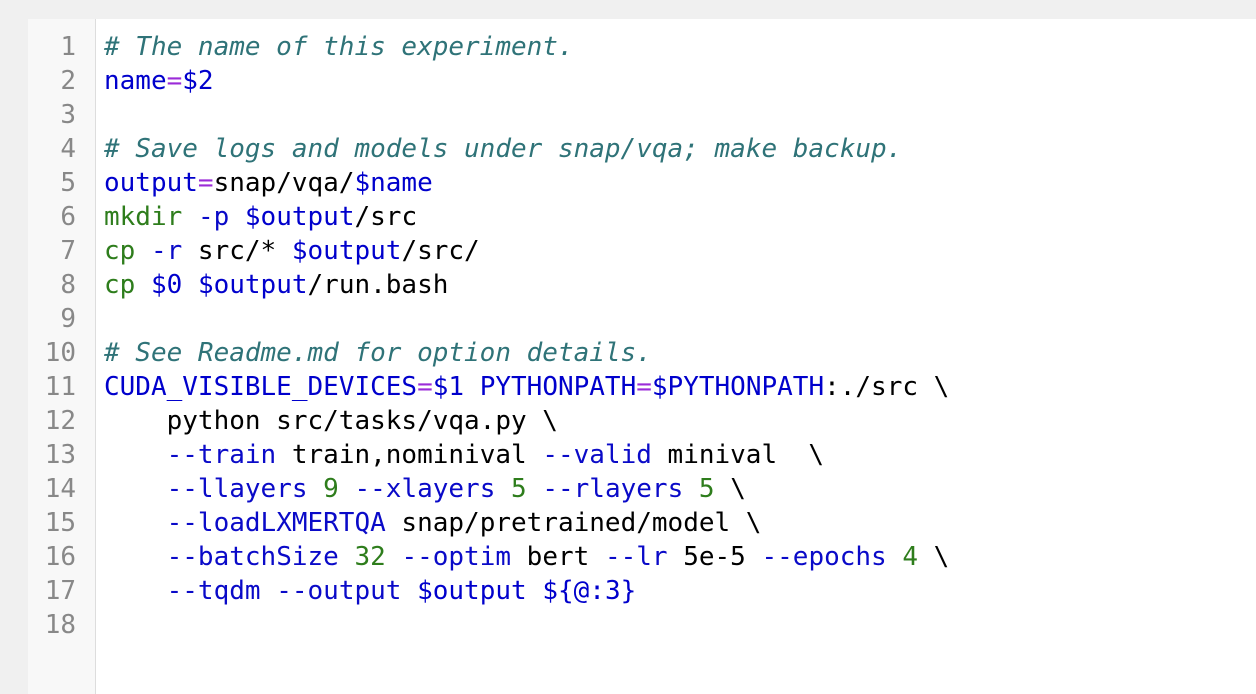 The height and width of the screenshot is (694, 1256). Describe the element at coordinates (60, 523) in the screenshot. I see `line-number: 15` at that location.